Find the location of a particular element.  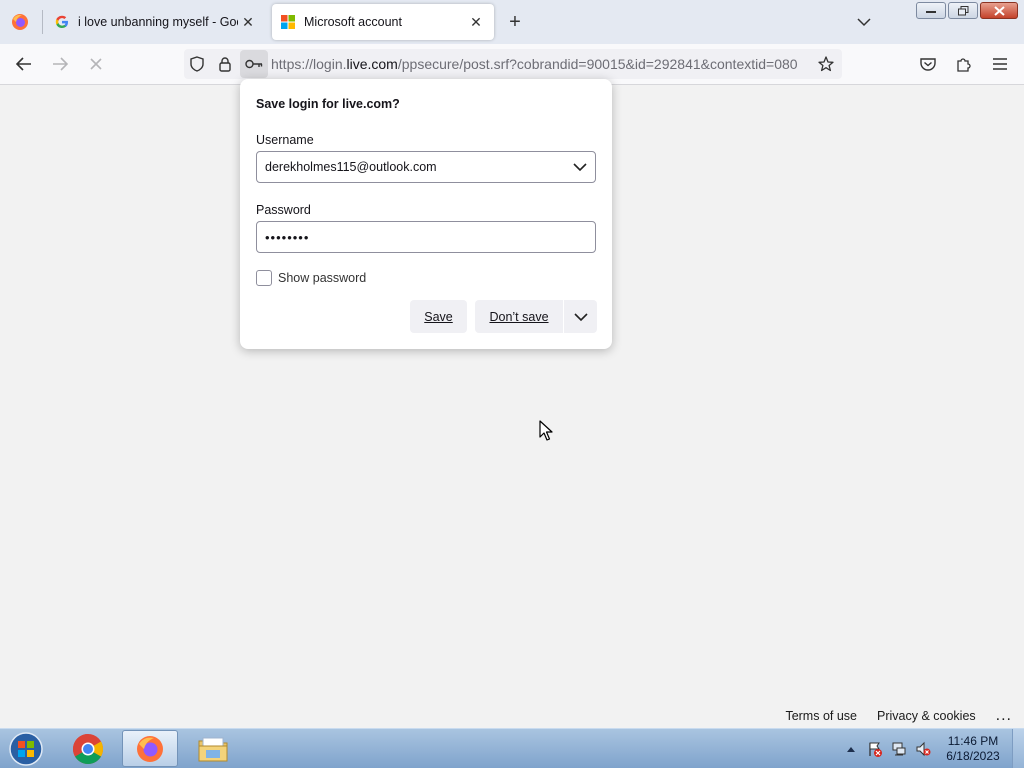

privacy-cookies-link: Privacy & cookies is located at coordinates (926, 716).